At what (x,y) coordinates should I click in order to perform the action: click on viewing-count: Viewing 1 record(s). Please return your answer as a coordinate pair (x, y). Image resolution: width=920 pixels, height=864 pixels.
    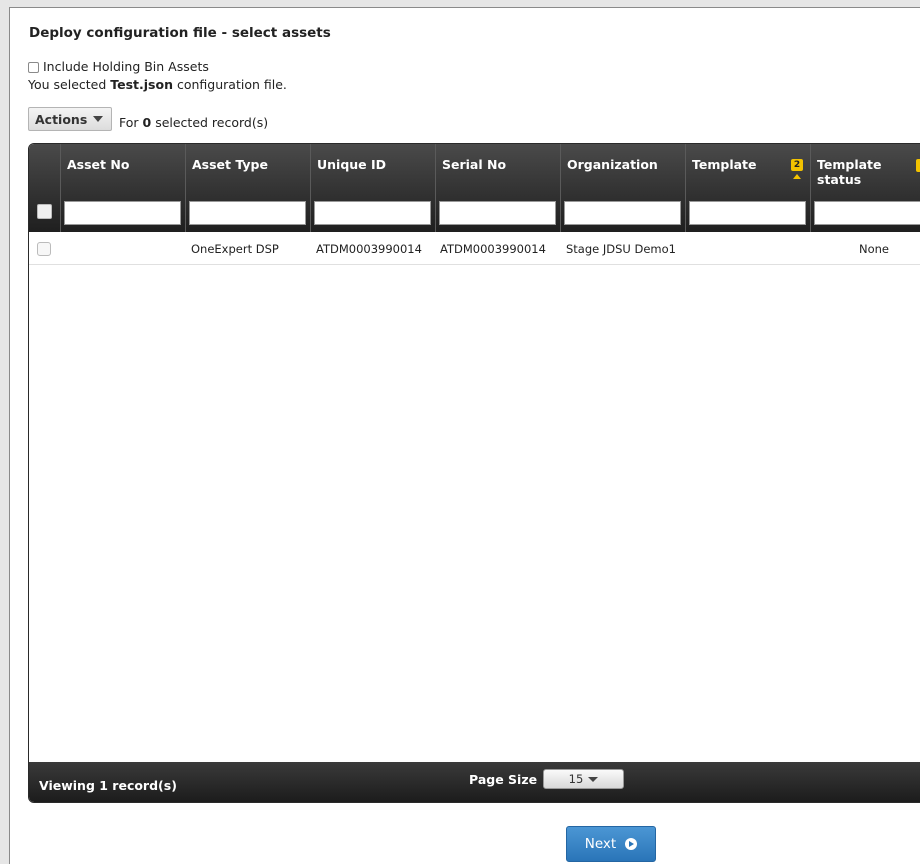
    Looking at the image, I should click on (108, 785).